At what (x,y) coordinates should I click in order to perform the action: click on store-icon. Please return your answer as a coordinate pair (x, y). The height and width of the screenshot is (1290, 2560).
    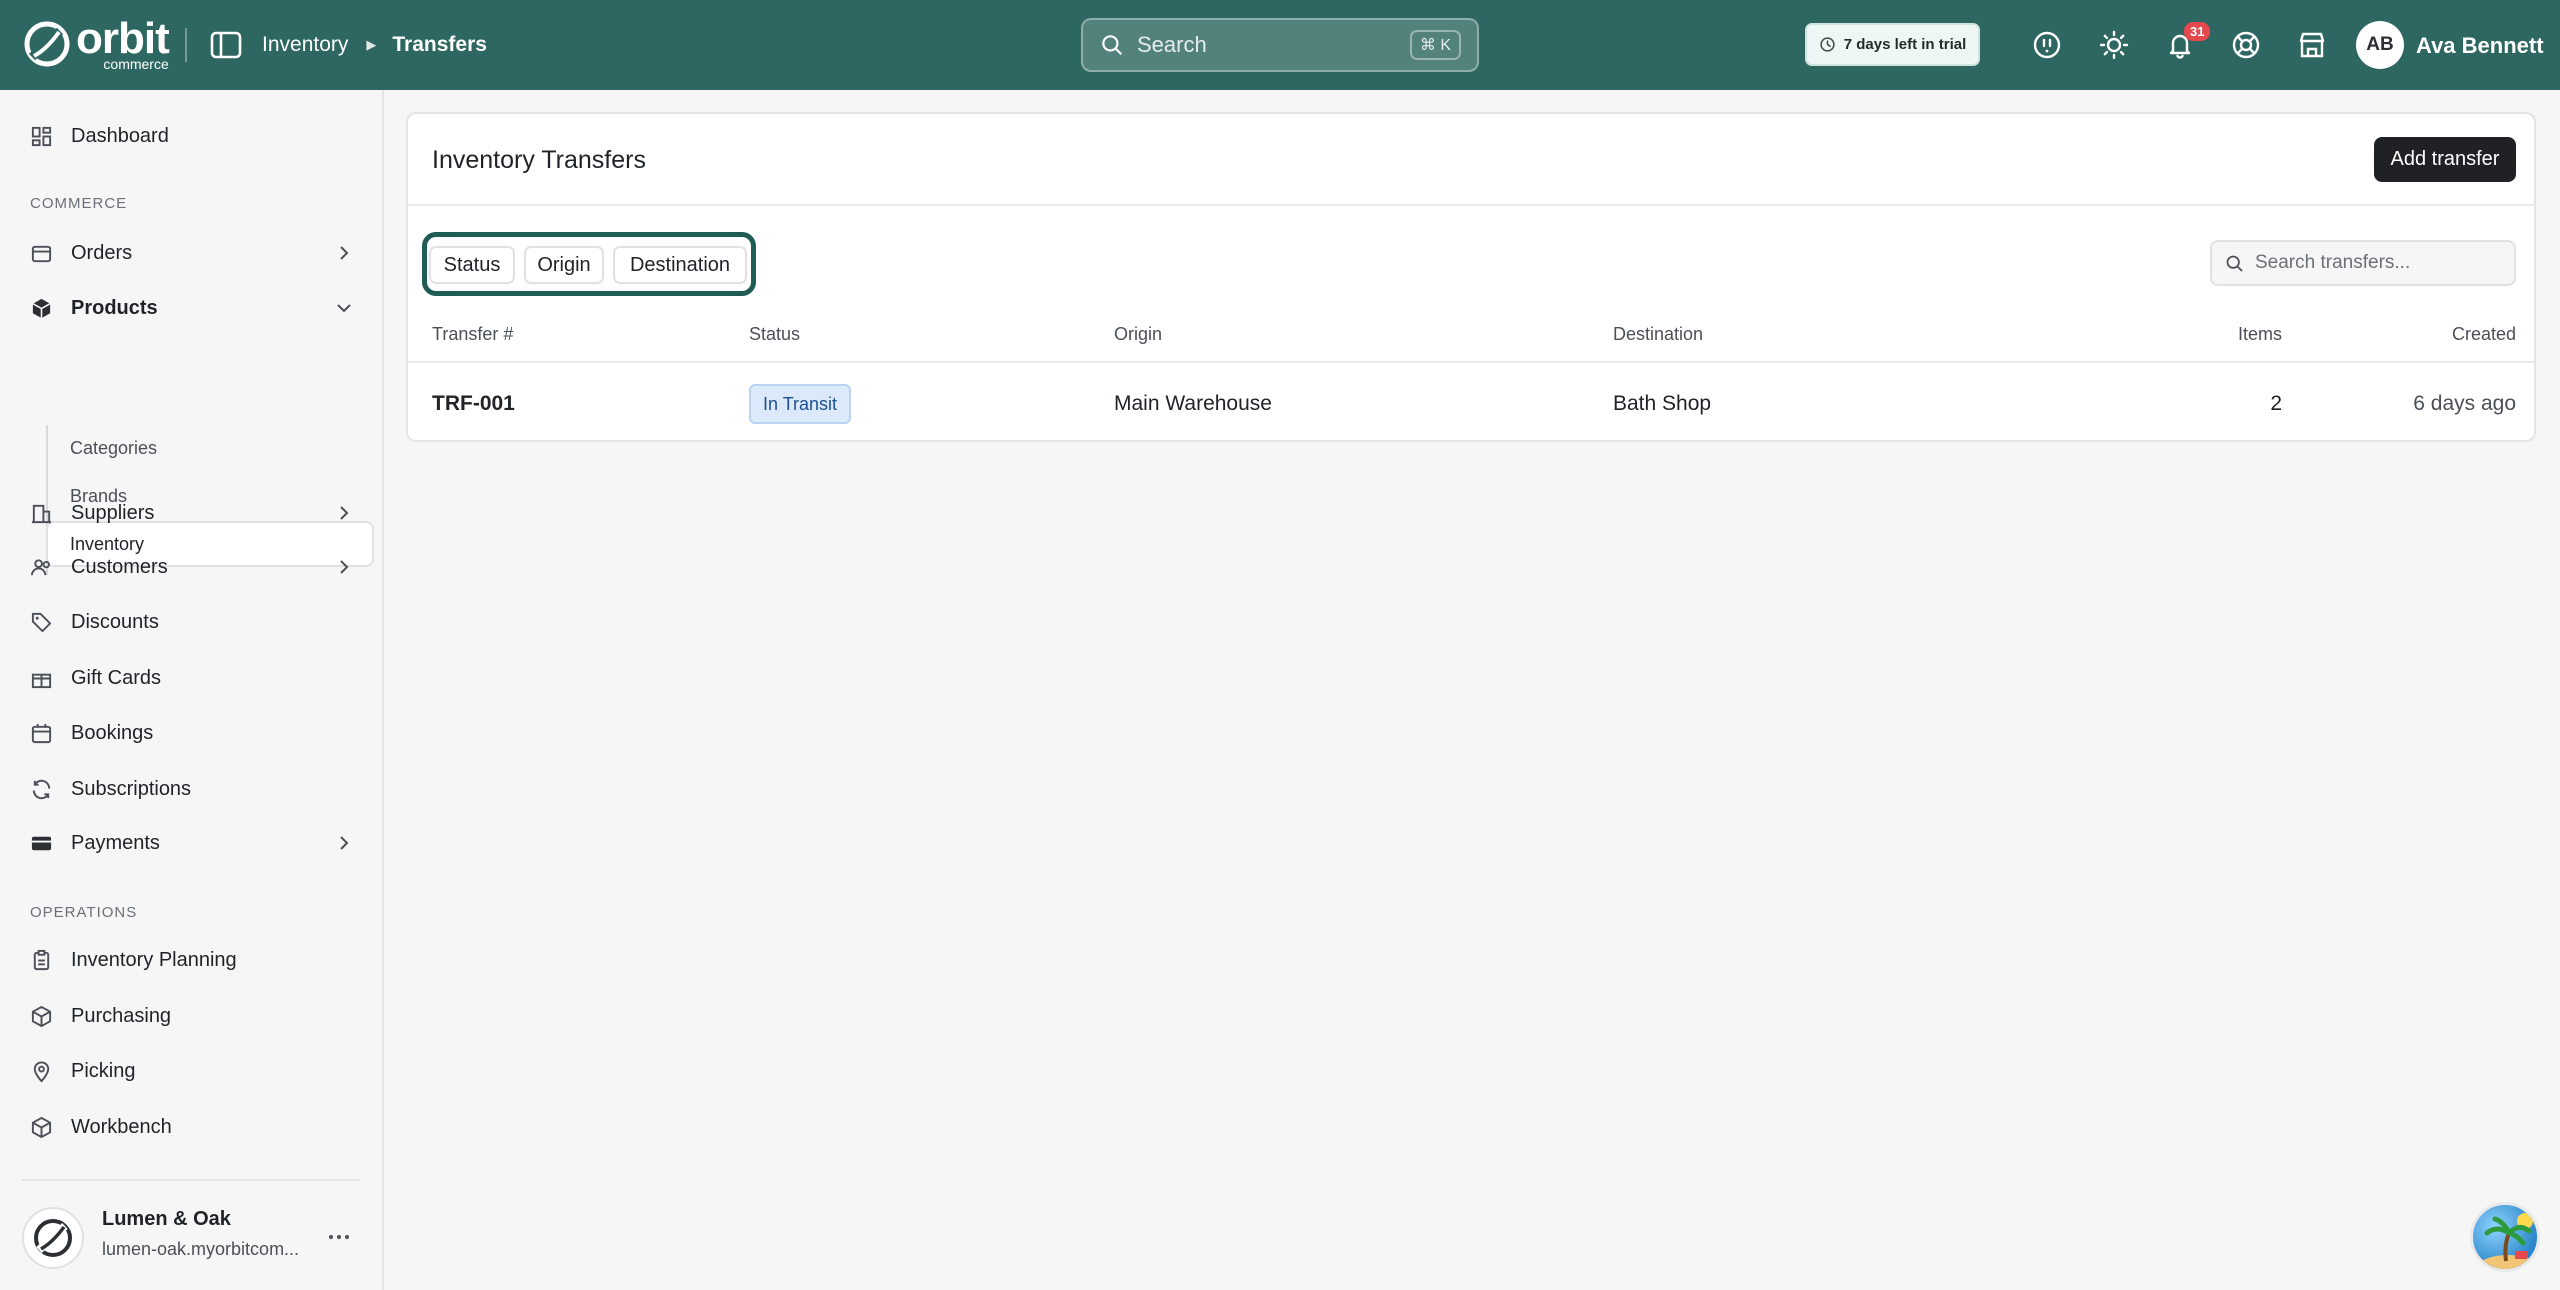
    Looking at the image, I should click on (2312, 45).